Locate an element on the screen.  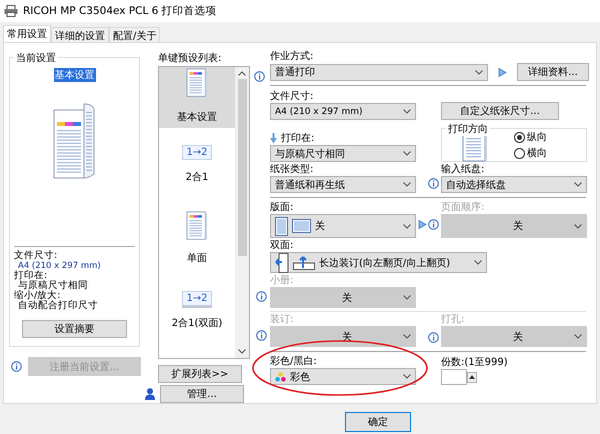
dropdown: 普通打印 is located at coordinates (379, 72).